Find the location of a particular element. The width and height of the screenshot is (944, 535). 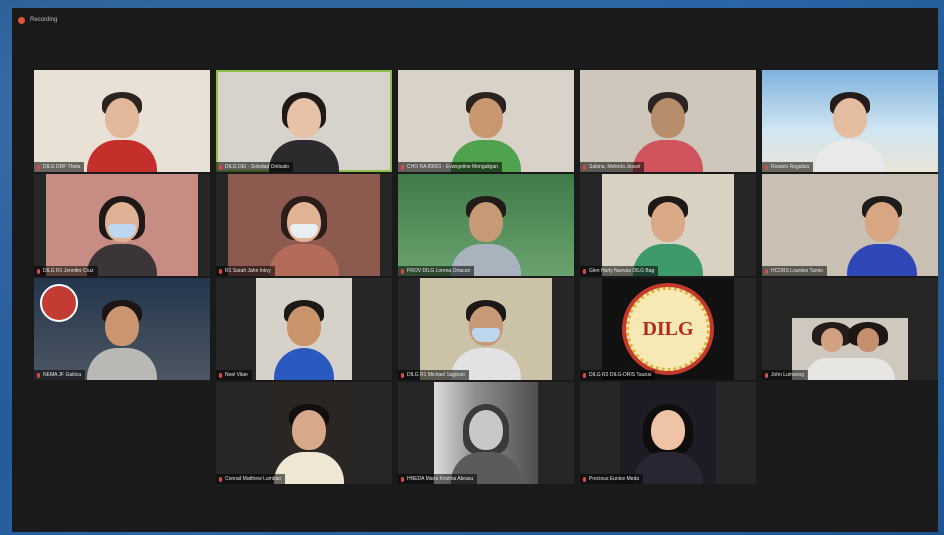

participant-tile: Precious Eunice Meda is located at coordinates (668, 433).